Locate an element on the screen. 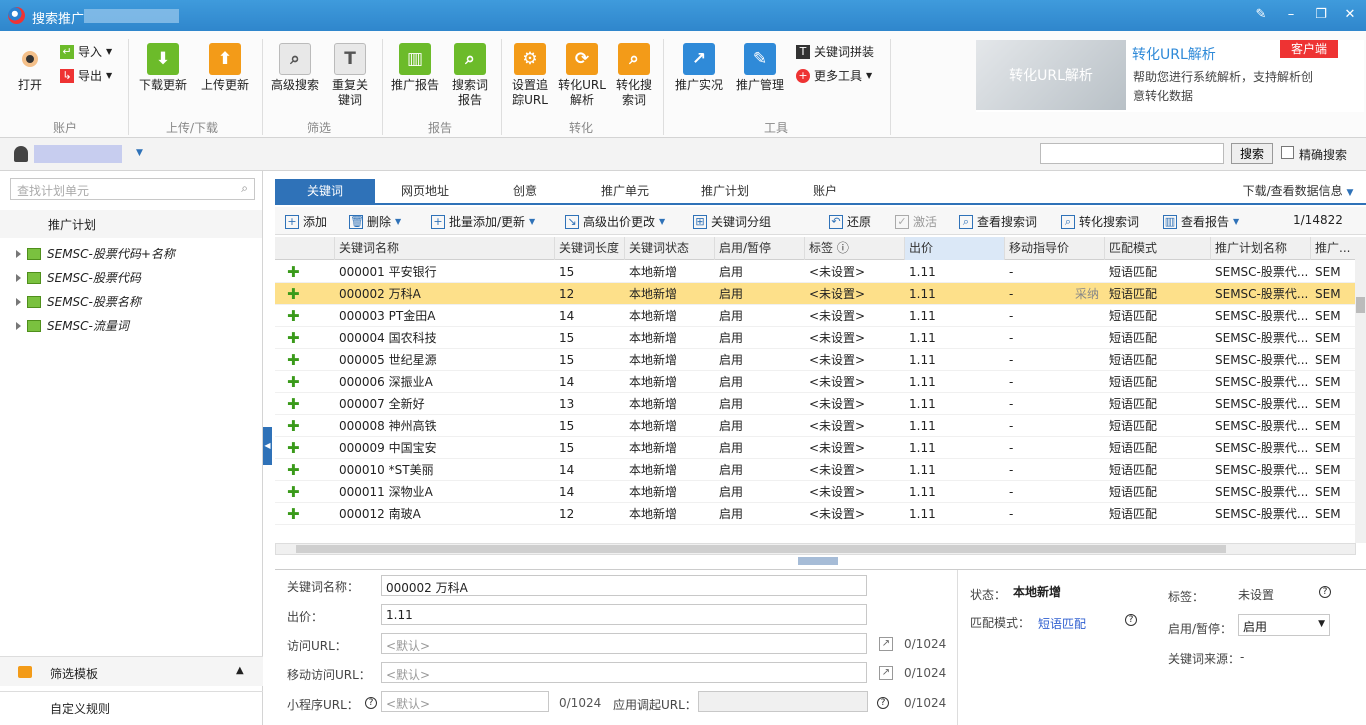  tracking-url-button: ⚙ 设置追踪URL is located at coordinates (530, 75).